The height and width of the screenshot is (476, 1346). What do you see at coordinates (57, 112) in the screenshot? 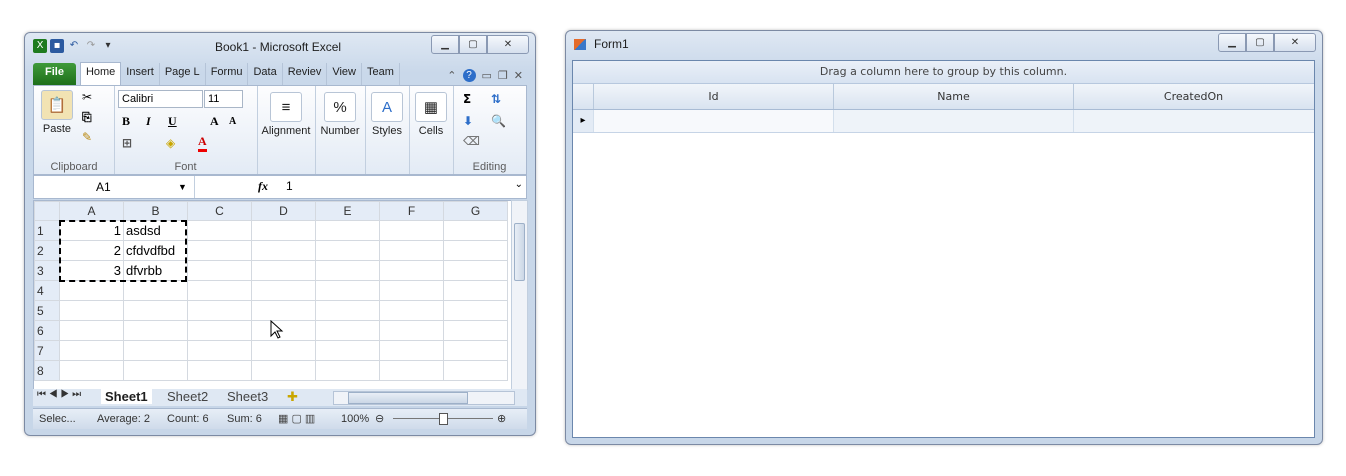
I see `paste-button: 📋 Paste` at bounding box center [57, 112].